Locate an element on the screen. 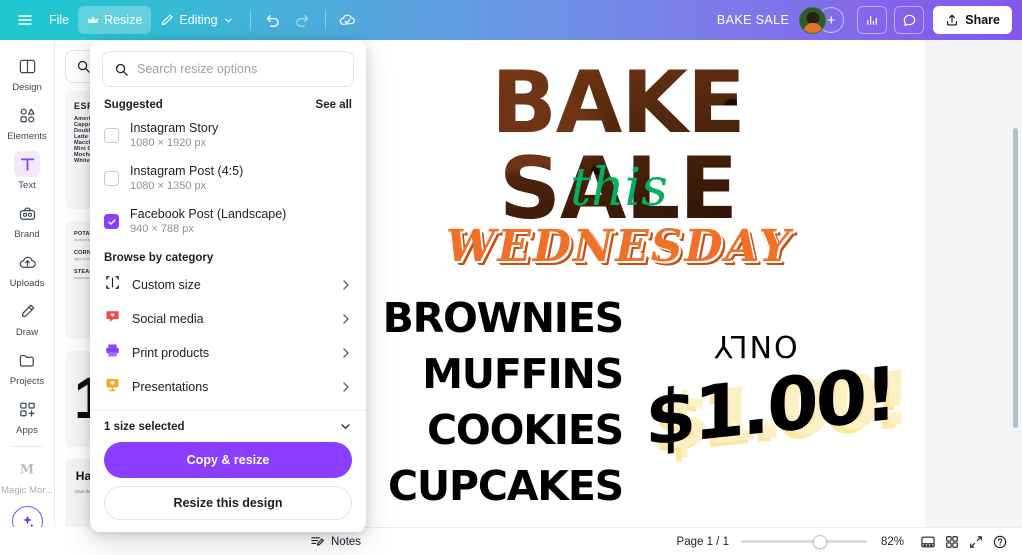 Image resolution: width=1022 pixels, height=555 pixels. sidebar-item-draw: Draw is located at coordinates (27, 317).